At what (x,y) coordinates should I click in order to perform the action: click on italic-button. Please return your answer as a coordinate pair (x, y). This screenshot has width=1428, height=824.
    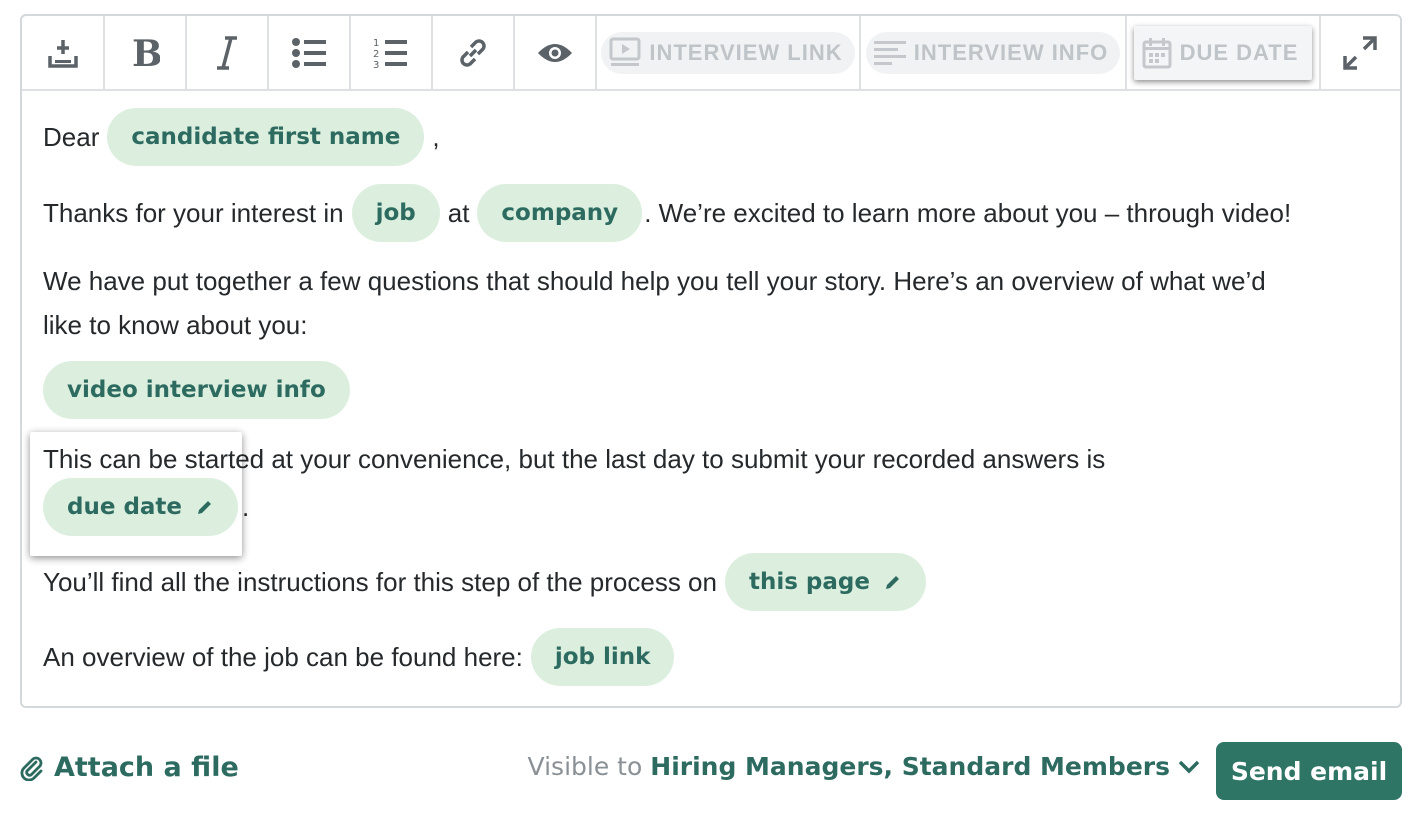
    Looking at the image, I should click on (228, 52).